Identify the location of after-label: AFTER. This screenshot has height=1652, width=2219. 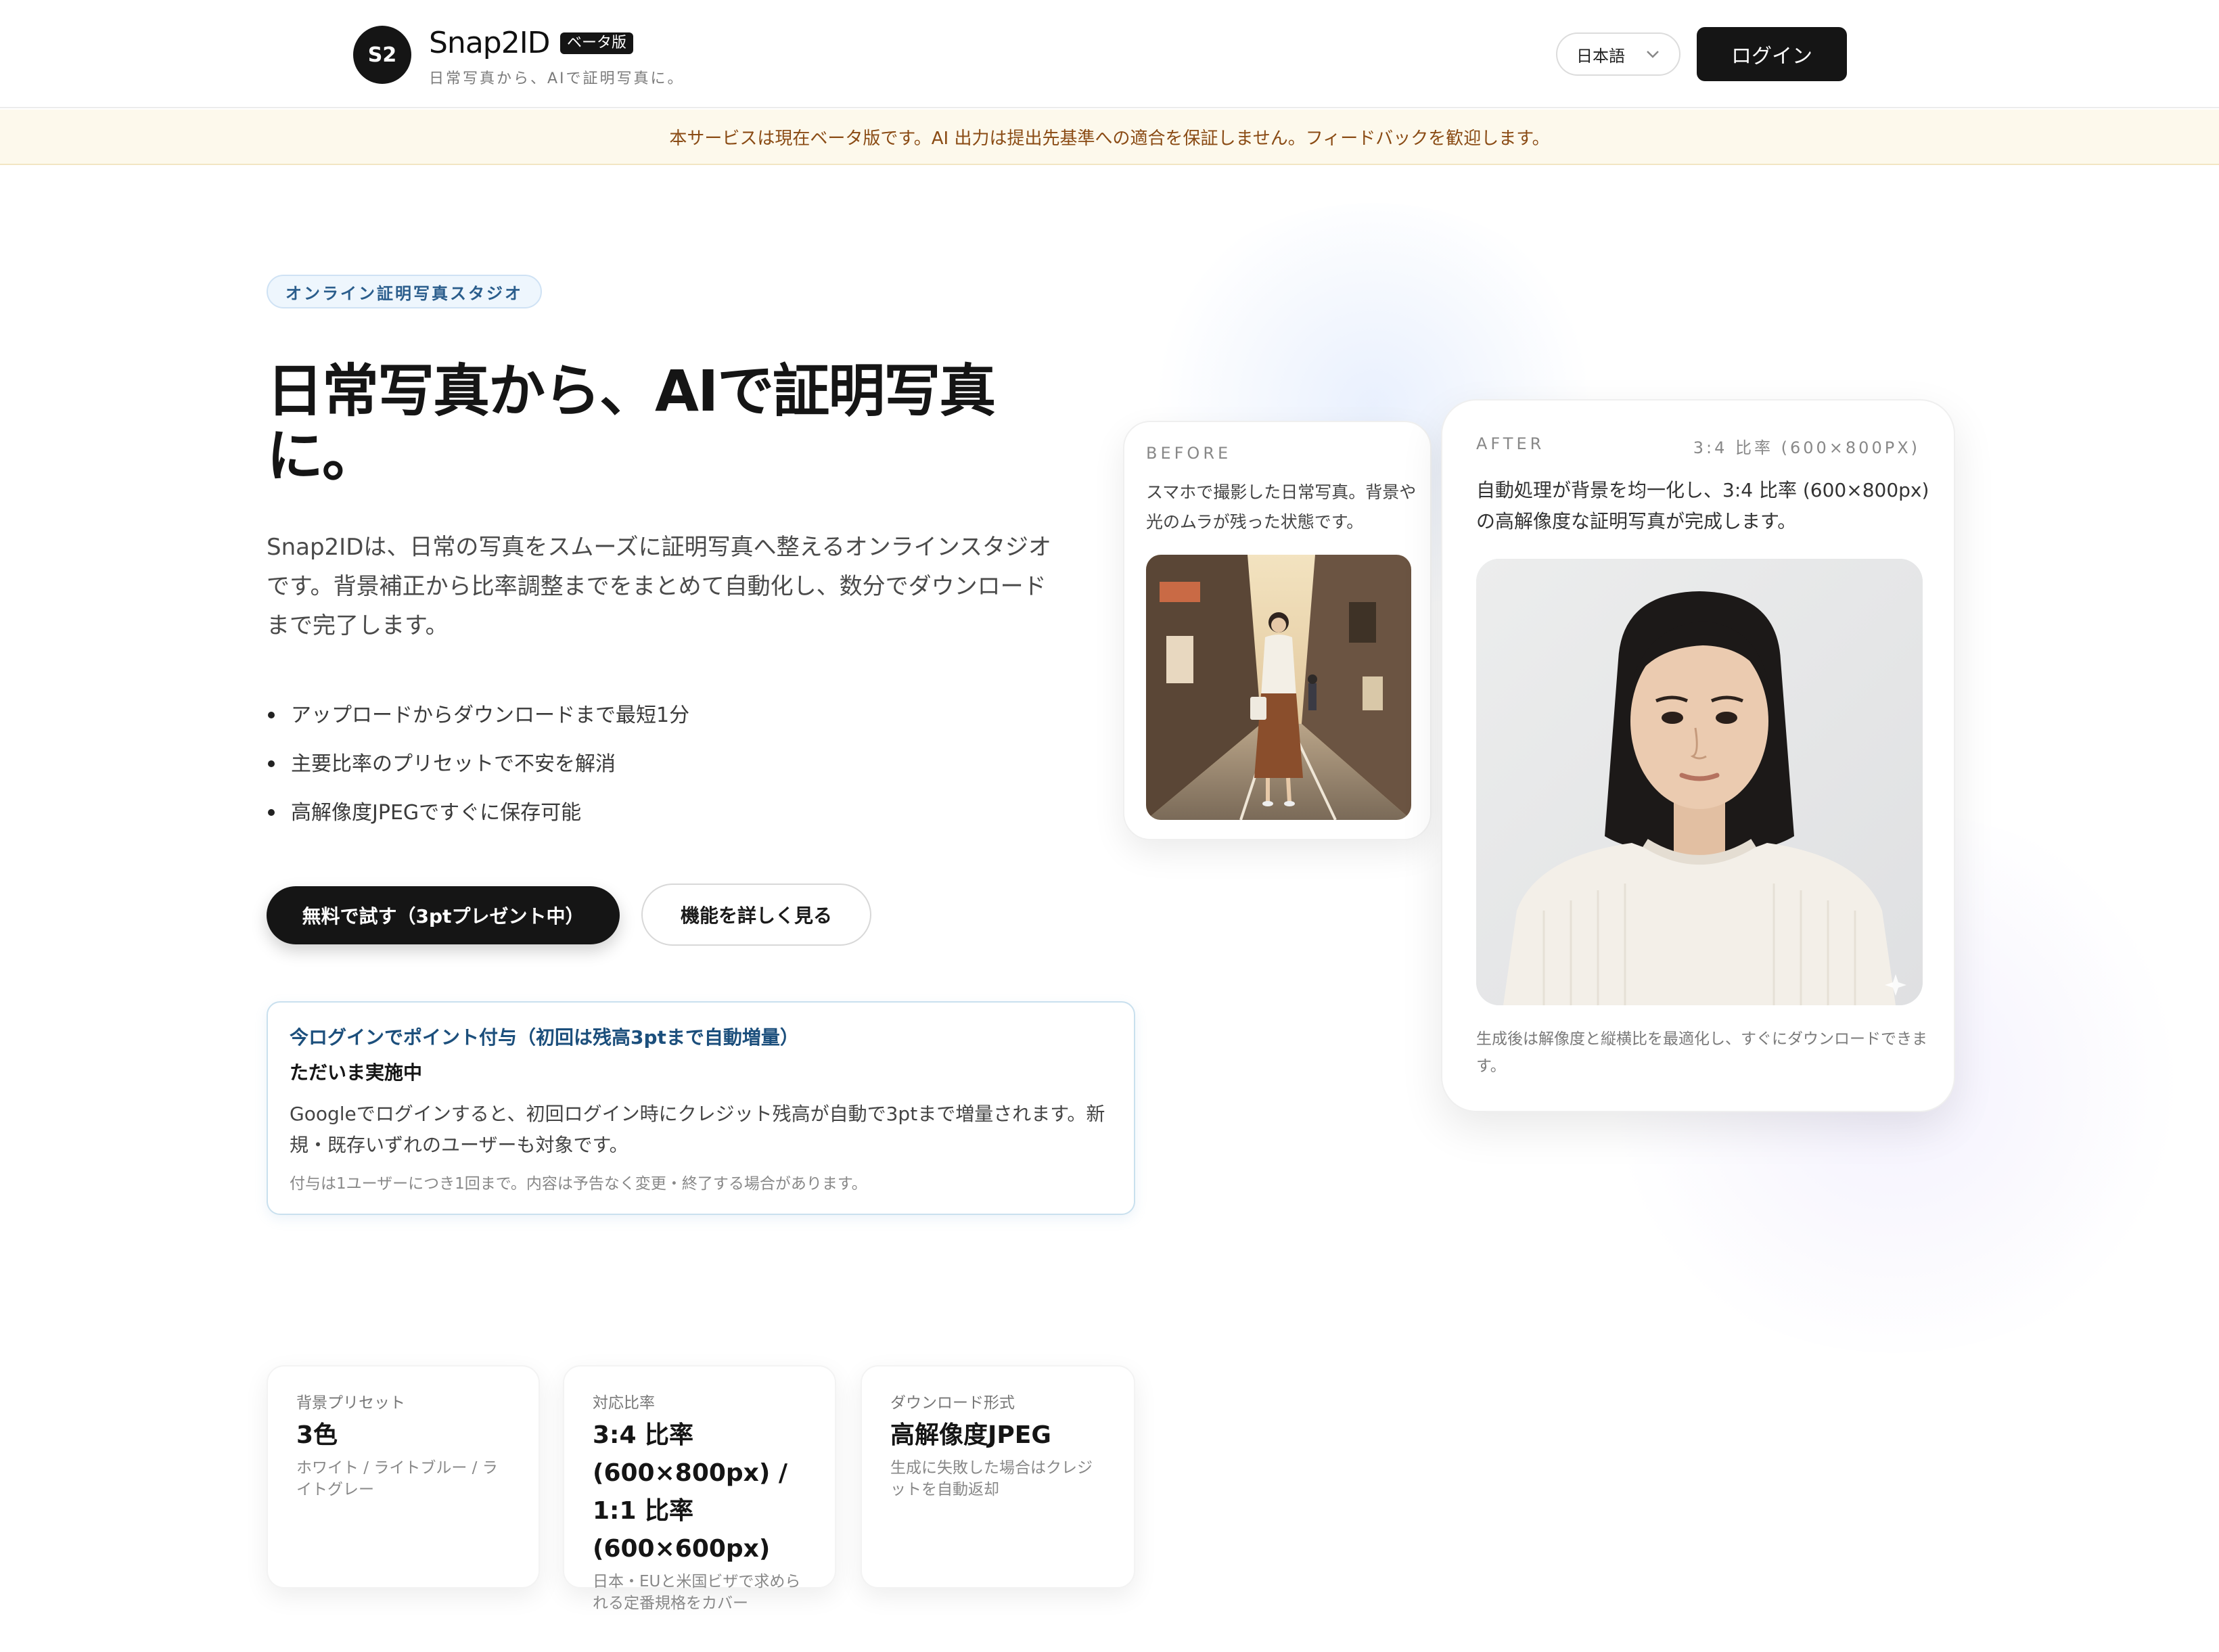
(1510, 443).